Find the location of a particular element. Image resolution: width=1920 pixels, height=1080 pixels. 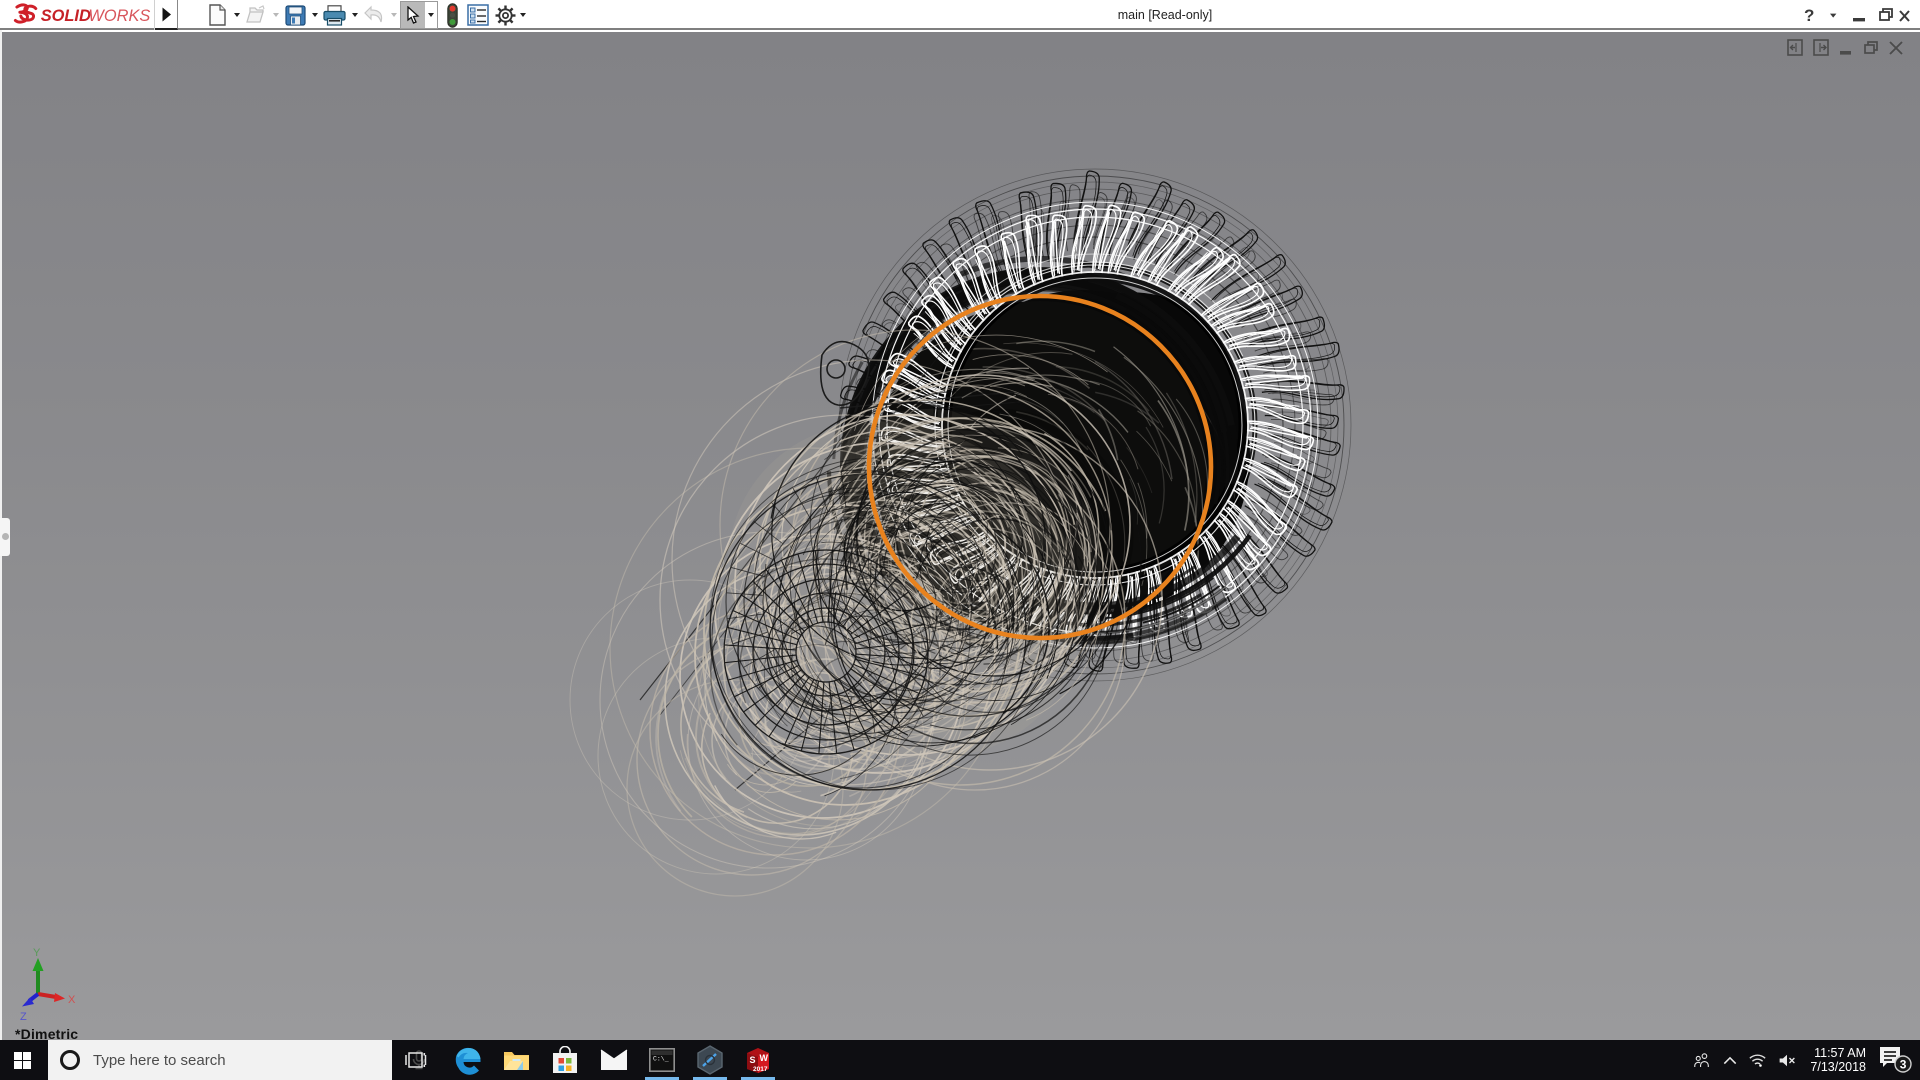

svg-text: 2017 is located at coordinates (760, 1069).